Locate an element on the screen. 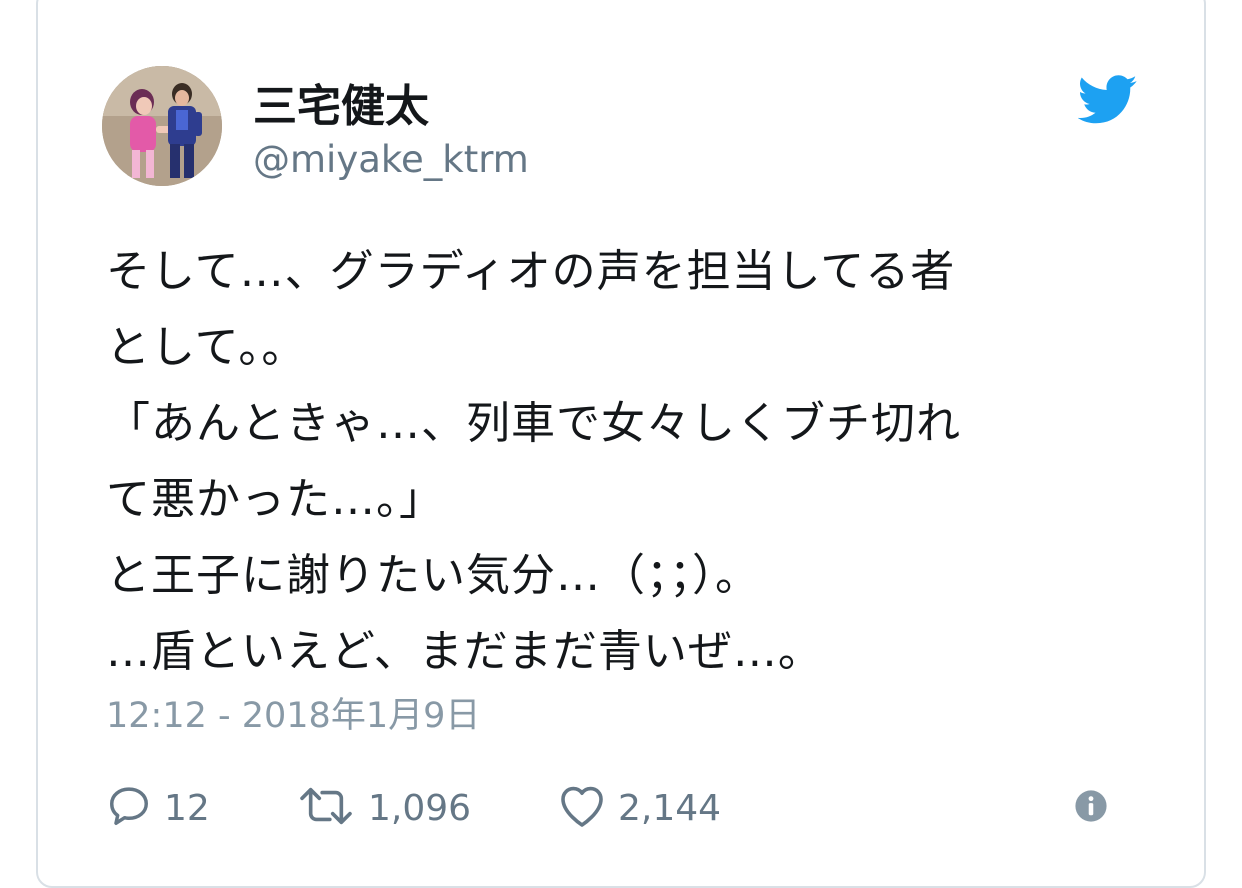  retweet-button: 1,096 is located at coordinates (383, 808).